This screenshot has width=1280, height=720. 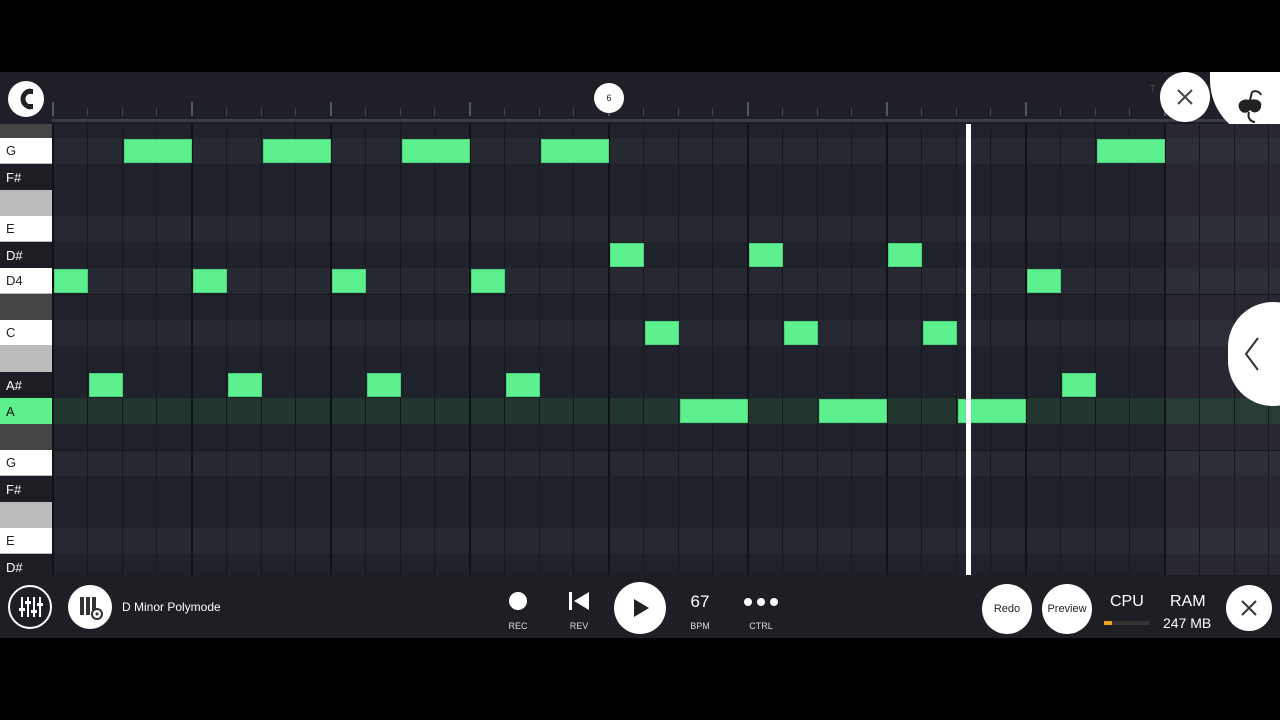 I want to click on magnet-icon, so click(x=26, y=99).